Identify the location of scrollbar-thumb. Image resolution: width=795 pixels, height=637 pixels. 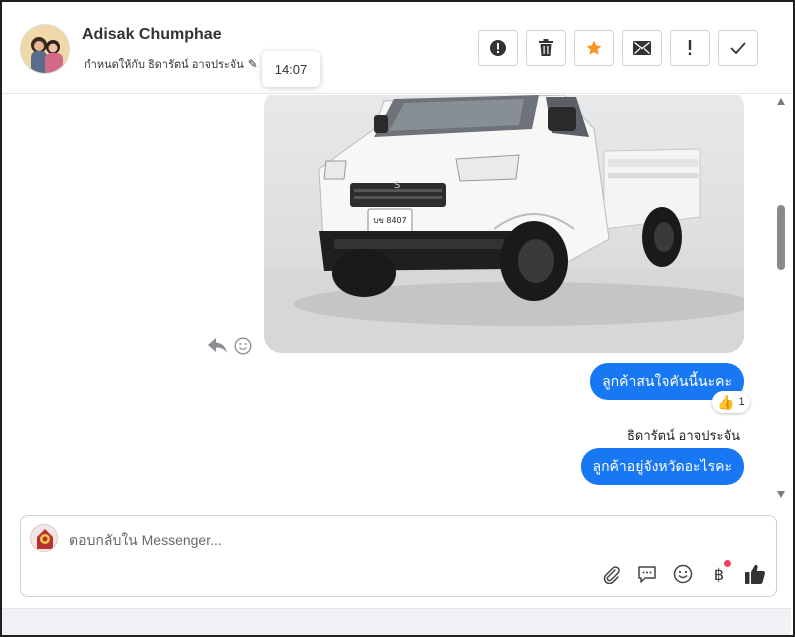
(781, 237).